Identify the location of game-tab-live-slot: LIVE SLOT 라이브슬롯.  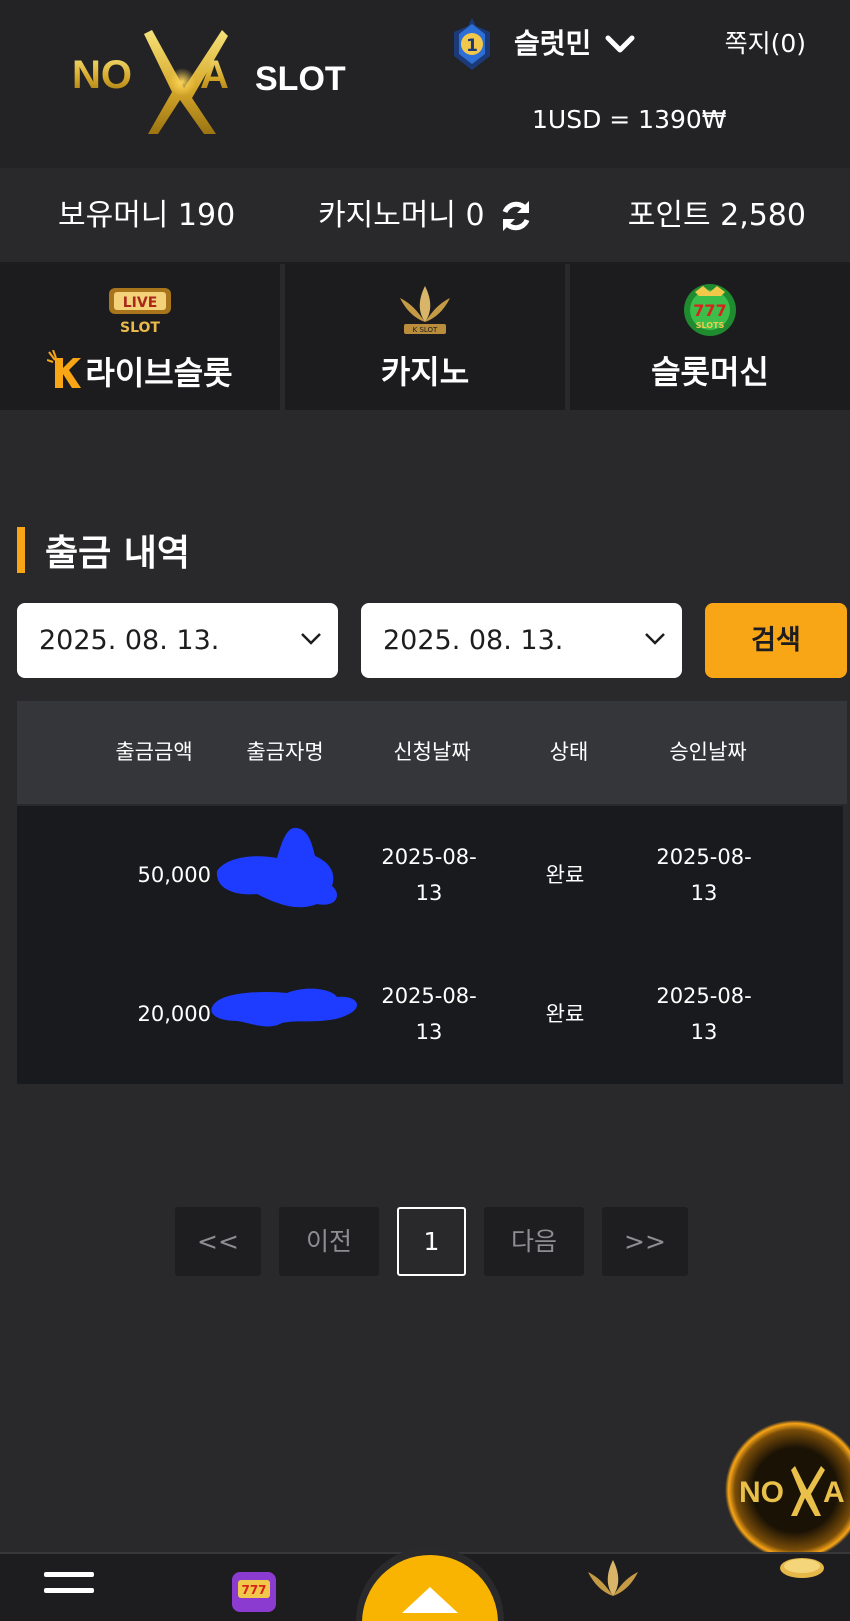
(142, 337).